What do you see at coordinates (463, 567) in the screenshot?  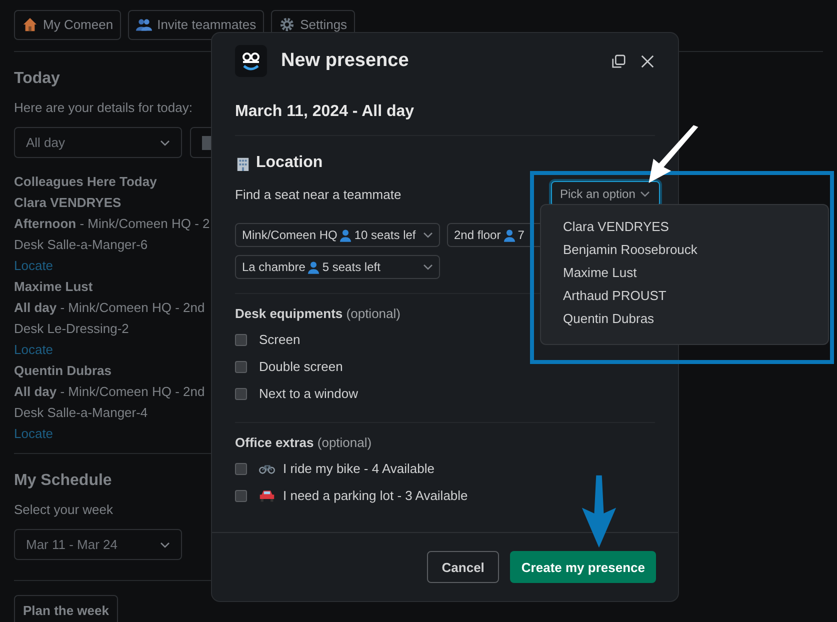 I see `cancel-button: Cancel` at bounding box center [463, 567].